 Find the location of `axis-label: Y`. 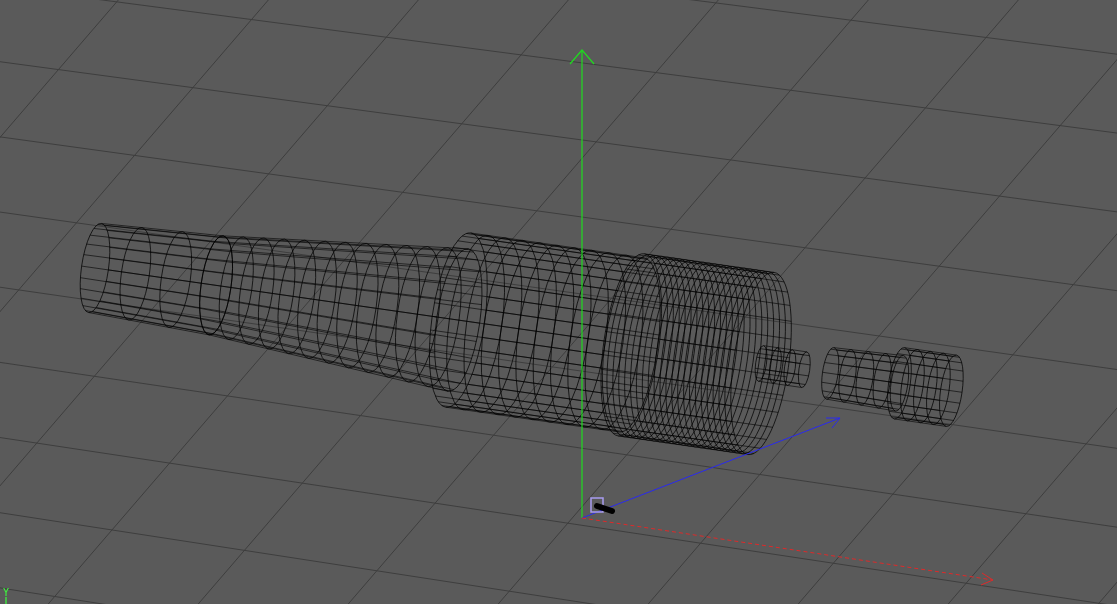

axis-label: Y is located at coordinates (6, 593).